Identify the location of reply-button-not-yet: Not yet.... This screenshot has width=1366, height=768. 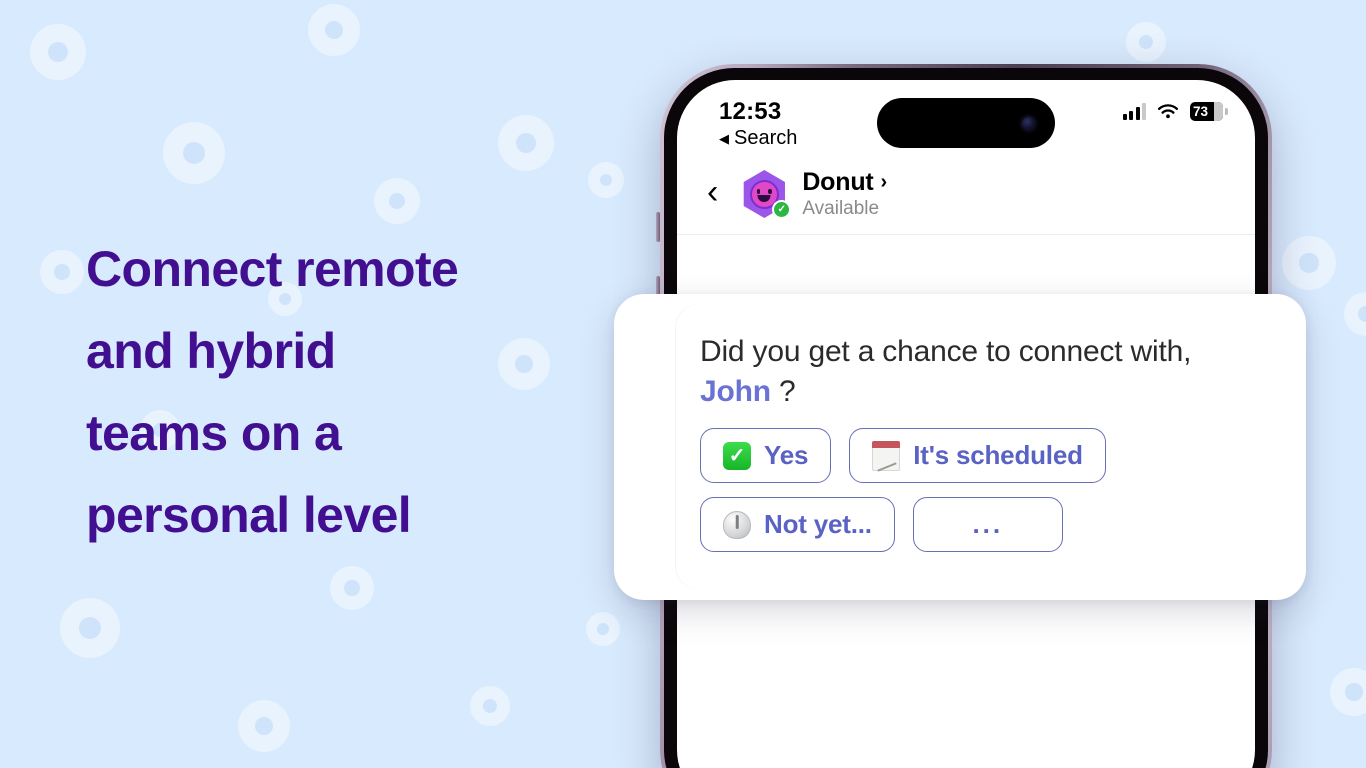
(797, 524).